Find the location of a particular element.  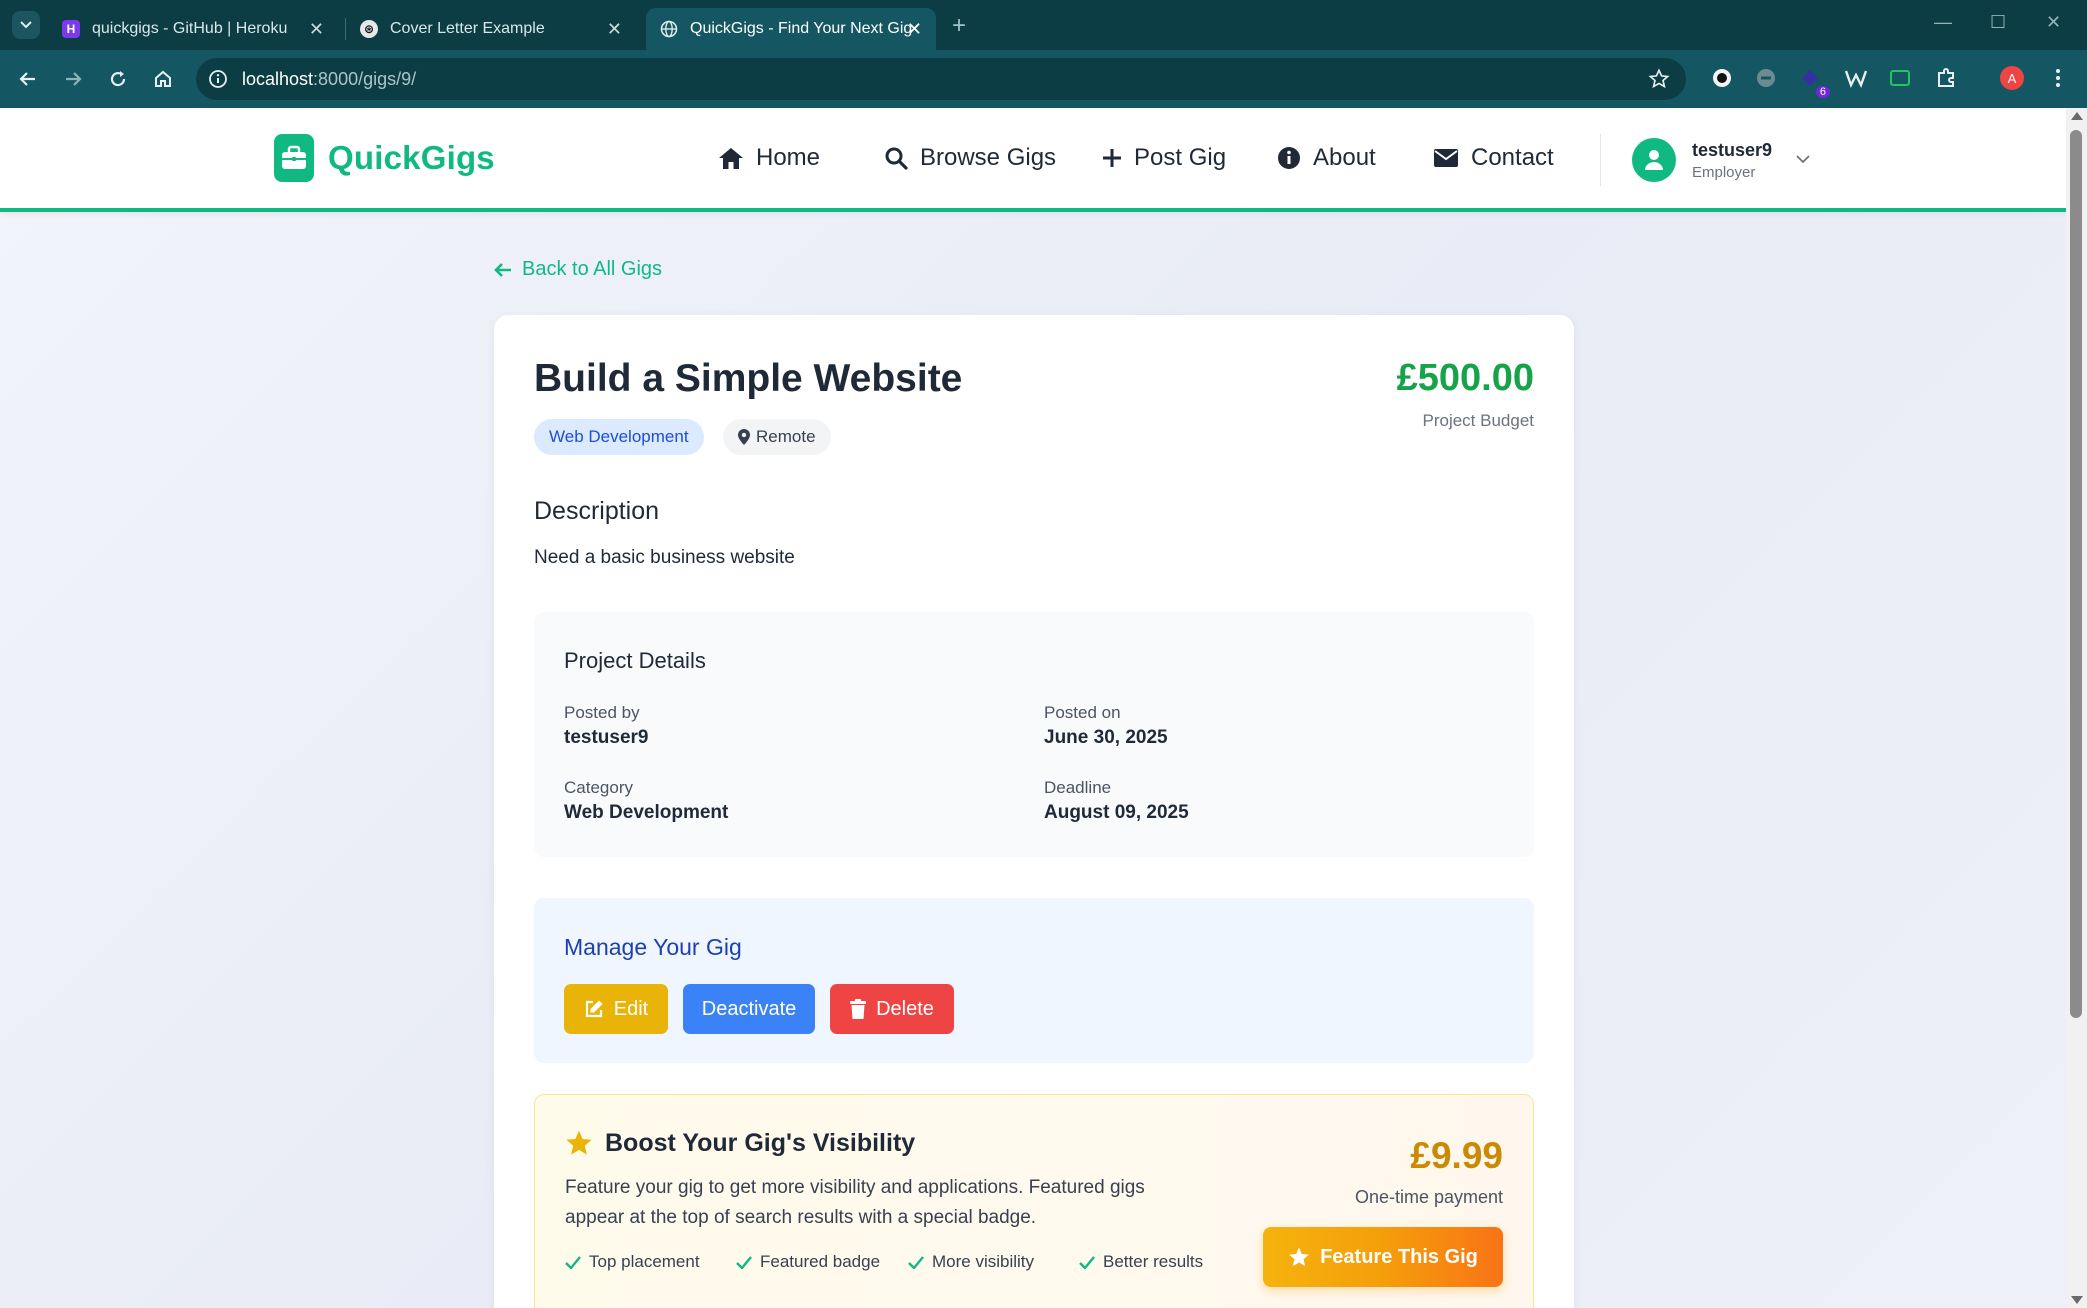

location-badge: Remote is located at coordinates (777, 437).